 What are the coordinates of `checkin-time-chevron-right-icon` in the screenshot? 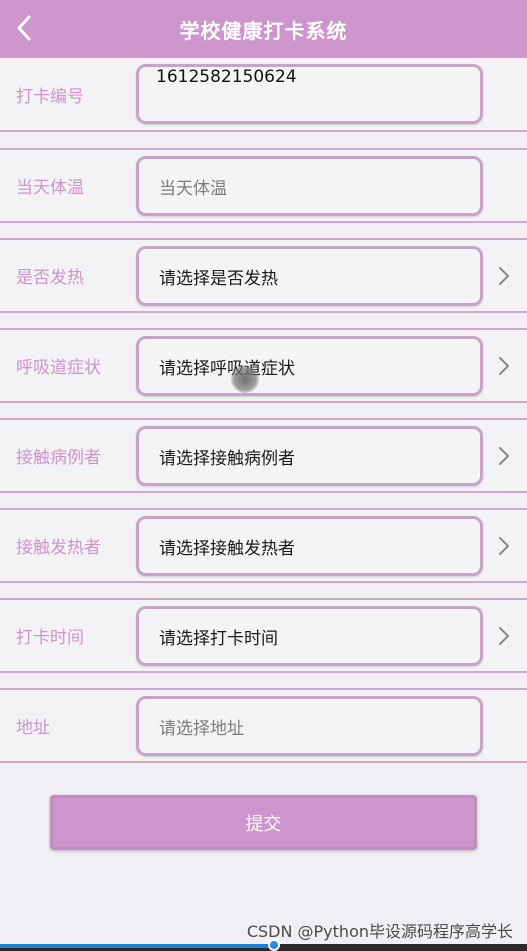 It's located at (504, 636).